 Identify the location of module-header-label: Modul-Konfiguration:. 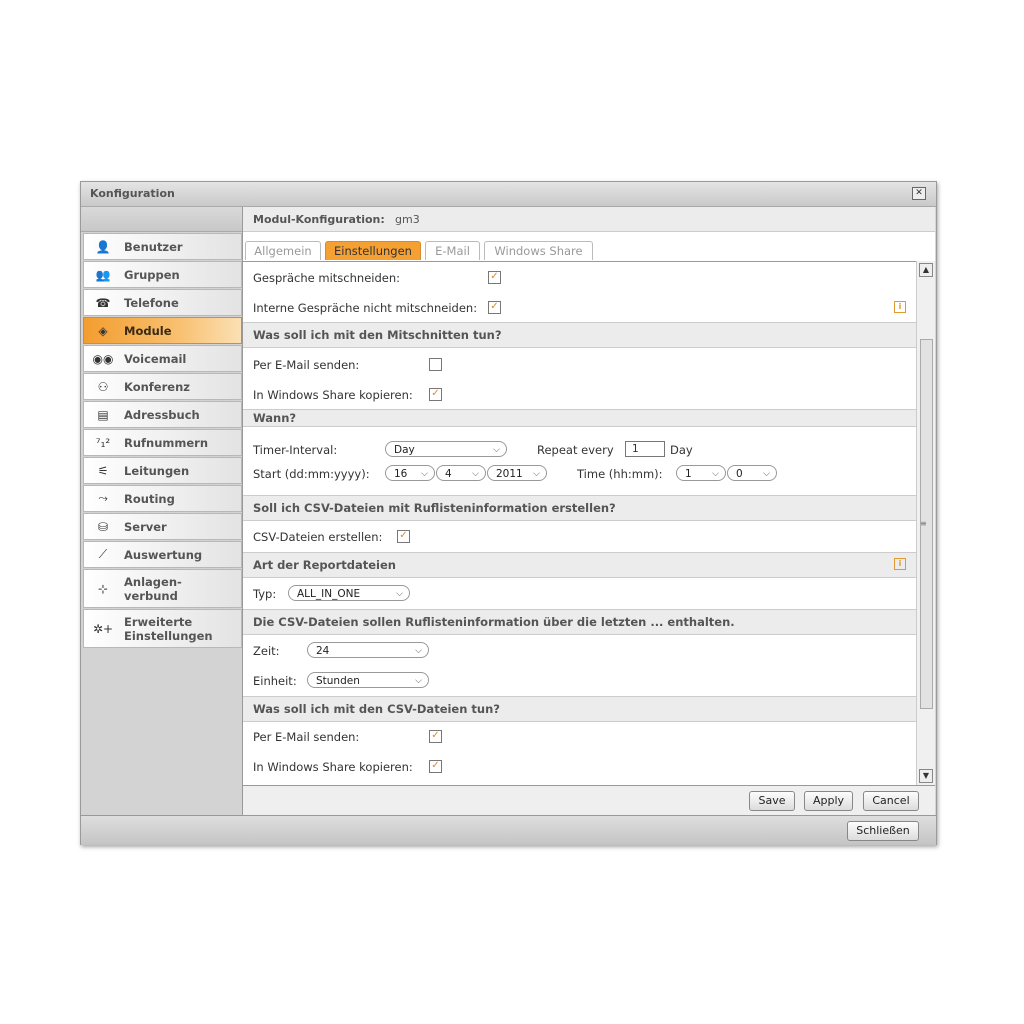
(319, 219).